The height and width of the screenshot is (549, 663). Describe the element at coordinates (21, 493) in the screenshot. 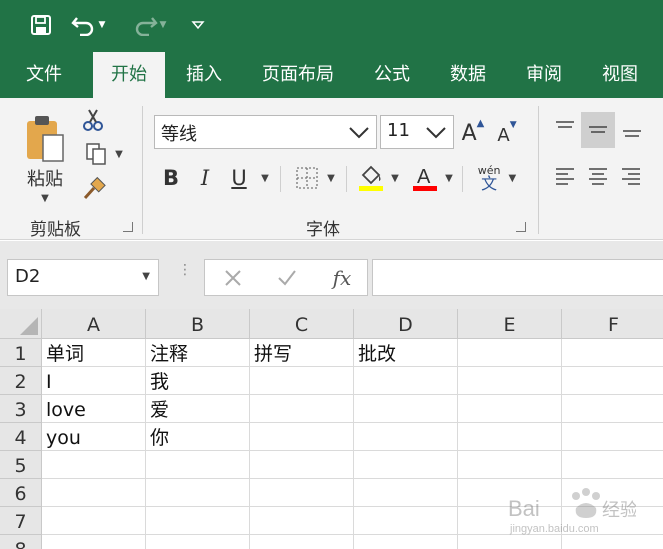

I see `row-header-6: 6` at that location.